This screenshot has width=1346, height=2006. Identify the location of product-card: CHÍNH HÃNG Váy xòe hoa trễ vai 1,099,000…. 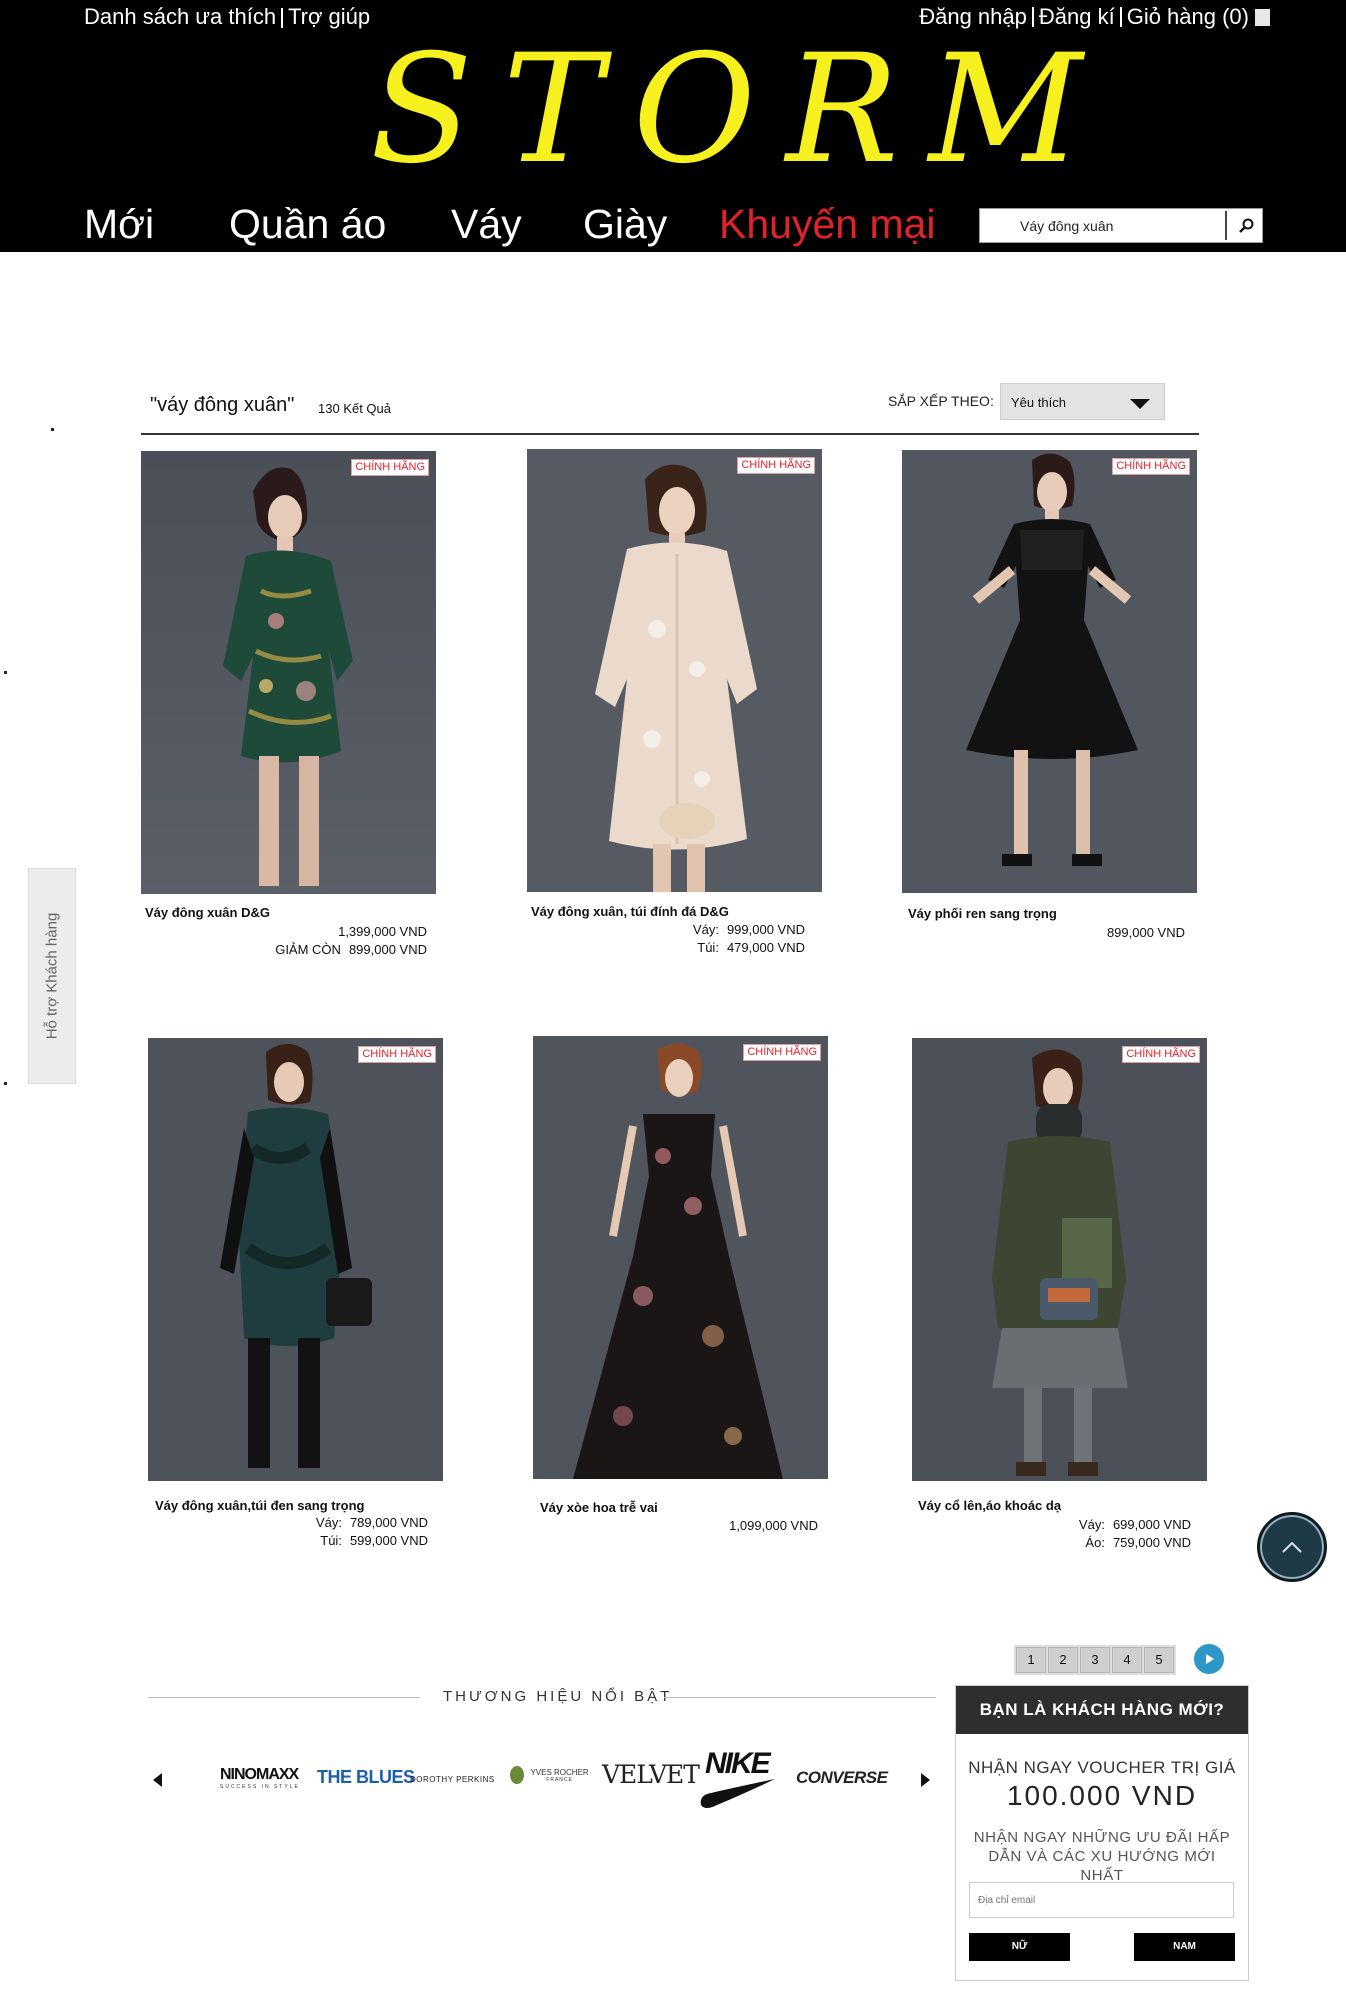
(683, 1291).